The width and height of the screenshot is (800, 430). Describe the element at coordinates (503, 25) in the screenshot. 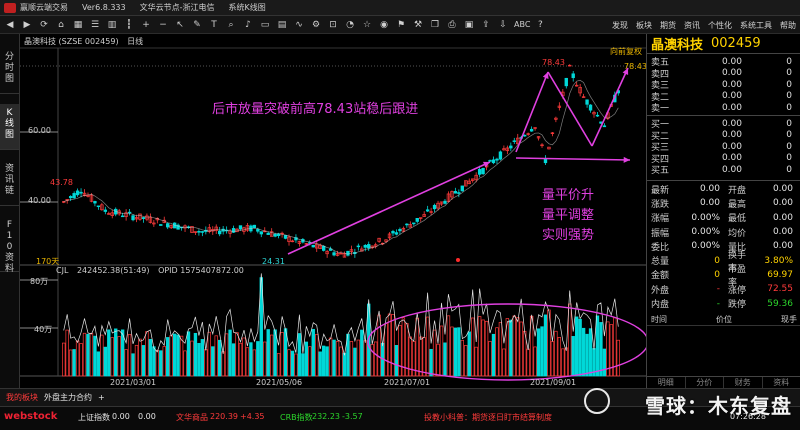

I see `import-icon: ⇩` at that location.